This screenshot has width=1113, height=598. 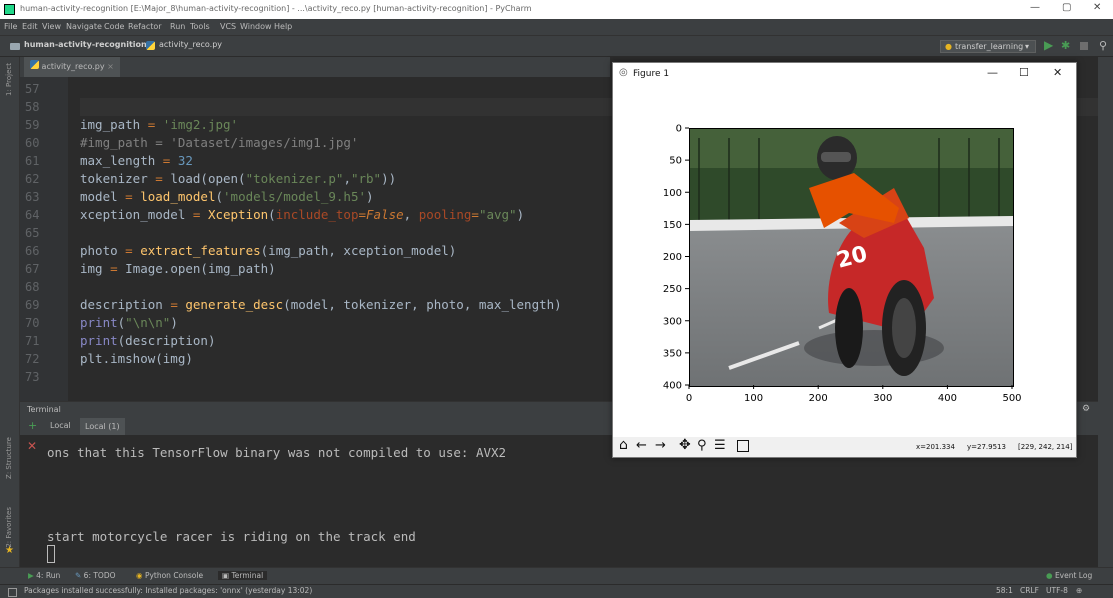 I want to click on code-token: 'img2.jpg', so click(x=200, y=124).